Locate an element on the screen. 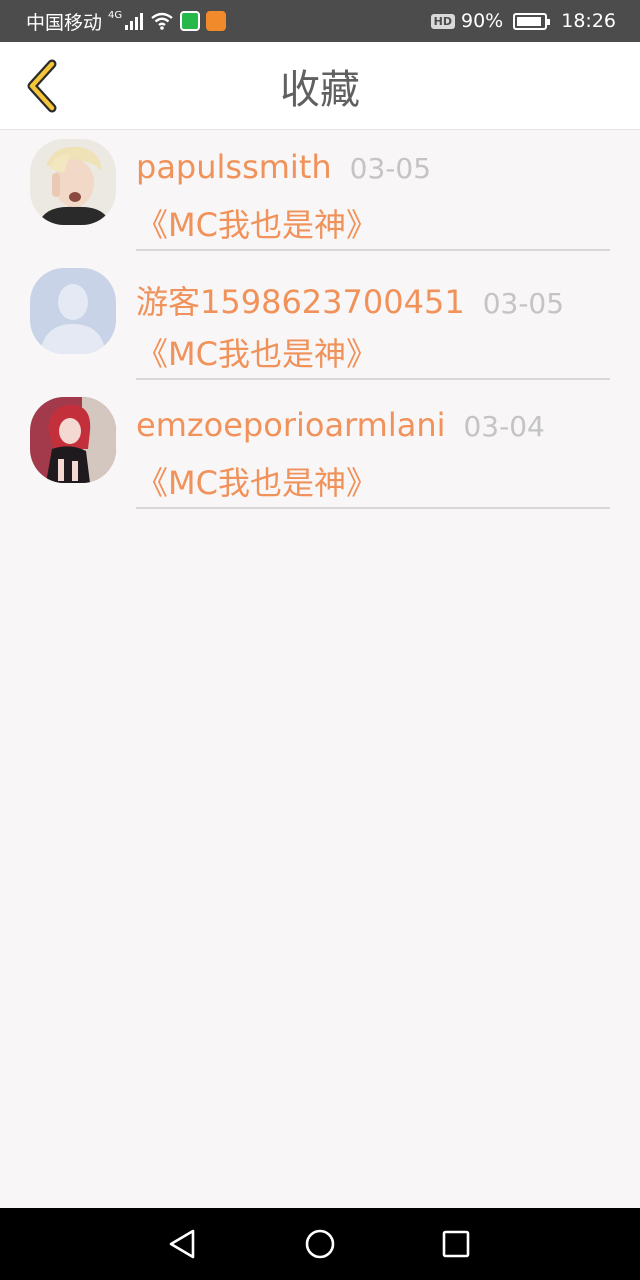  network-type: 4G is located at coordinates (115, 15).